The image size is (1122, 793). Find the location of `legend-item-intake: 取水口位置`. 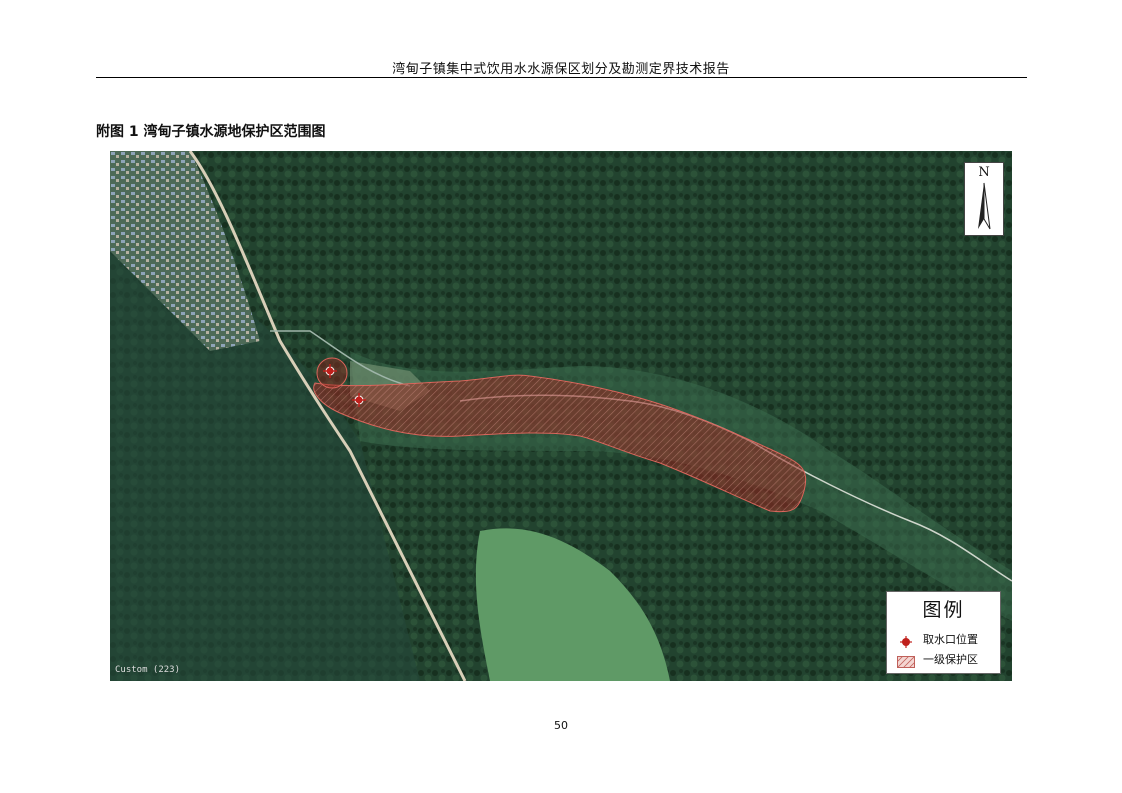

legend-item-intake: 取水口位置 is located at coordinates (937, 640).